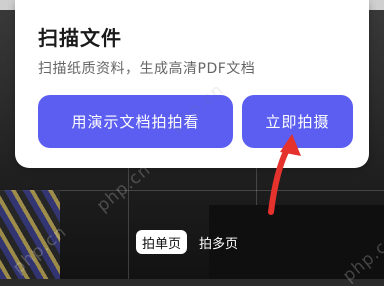 The height and width of the screenshot is (286, 384). I want to click on mode-single-page: 拍单页, so click(162, 242).